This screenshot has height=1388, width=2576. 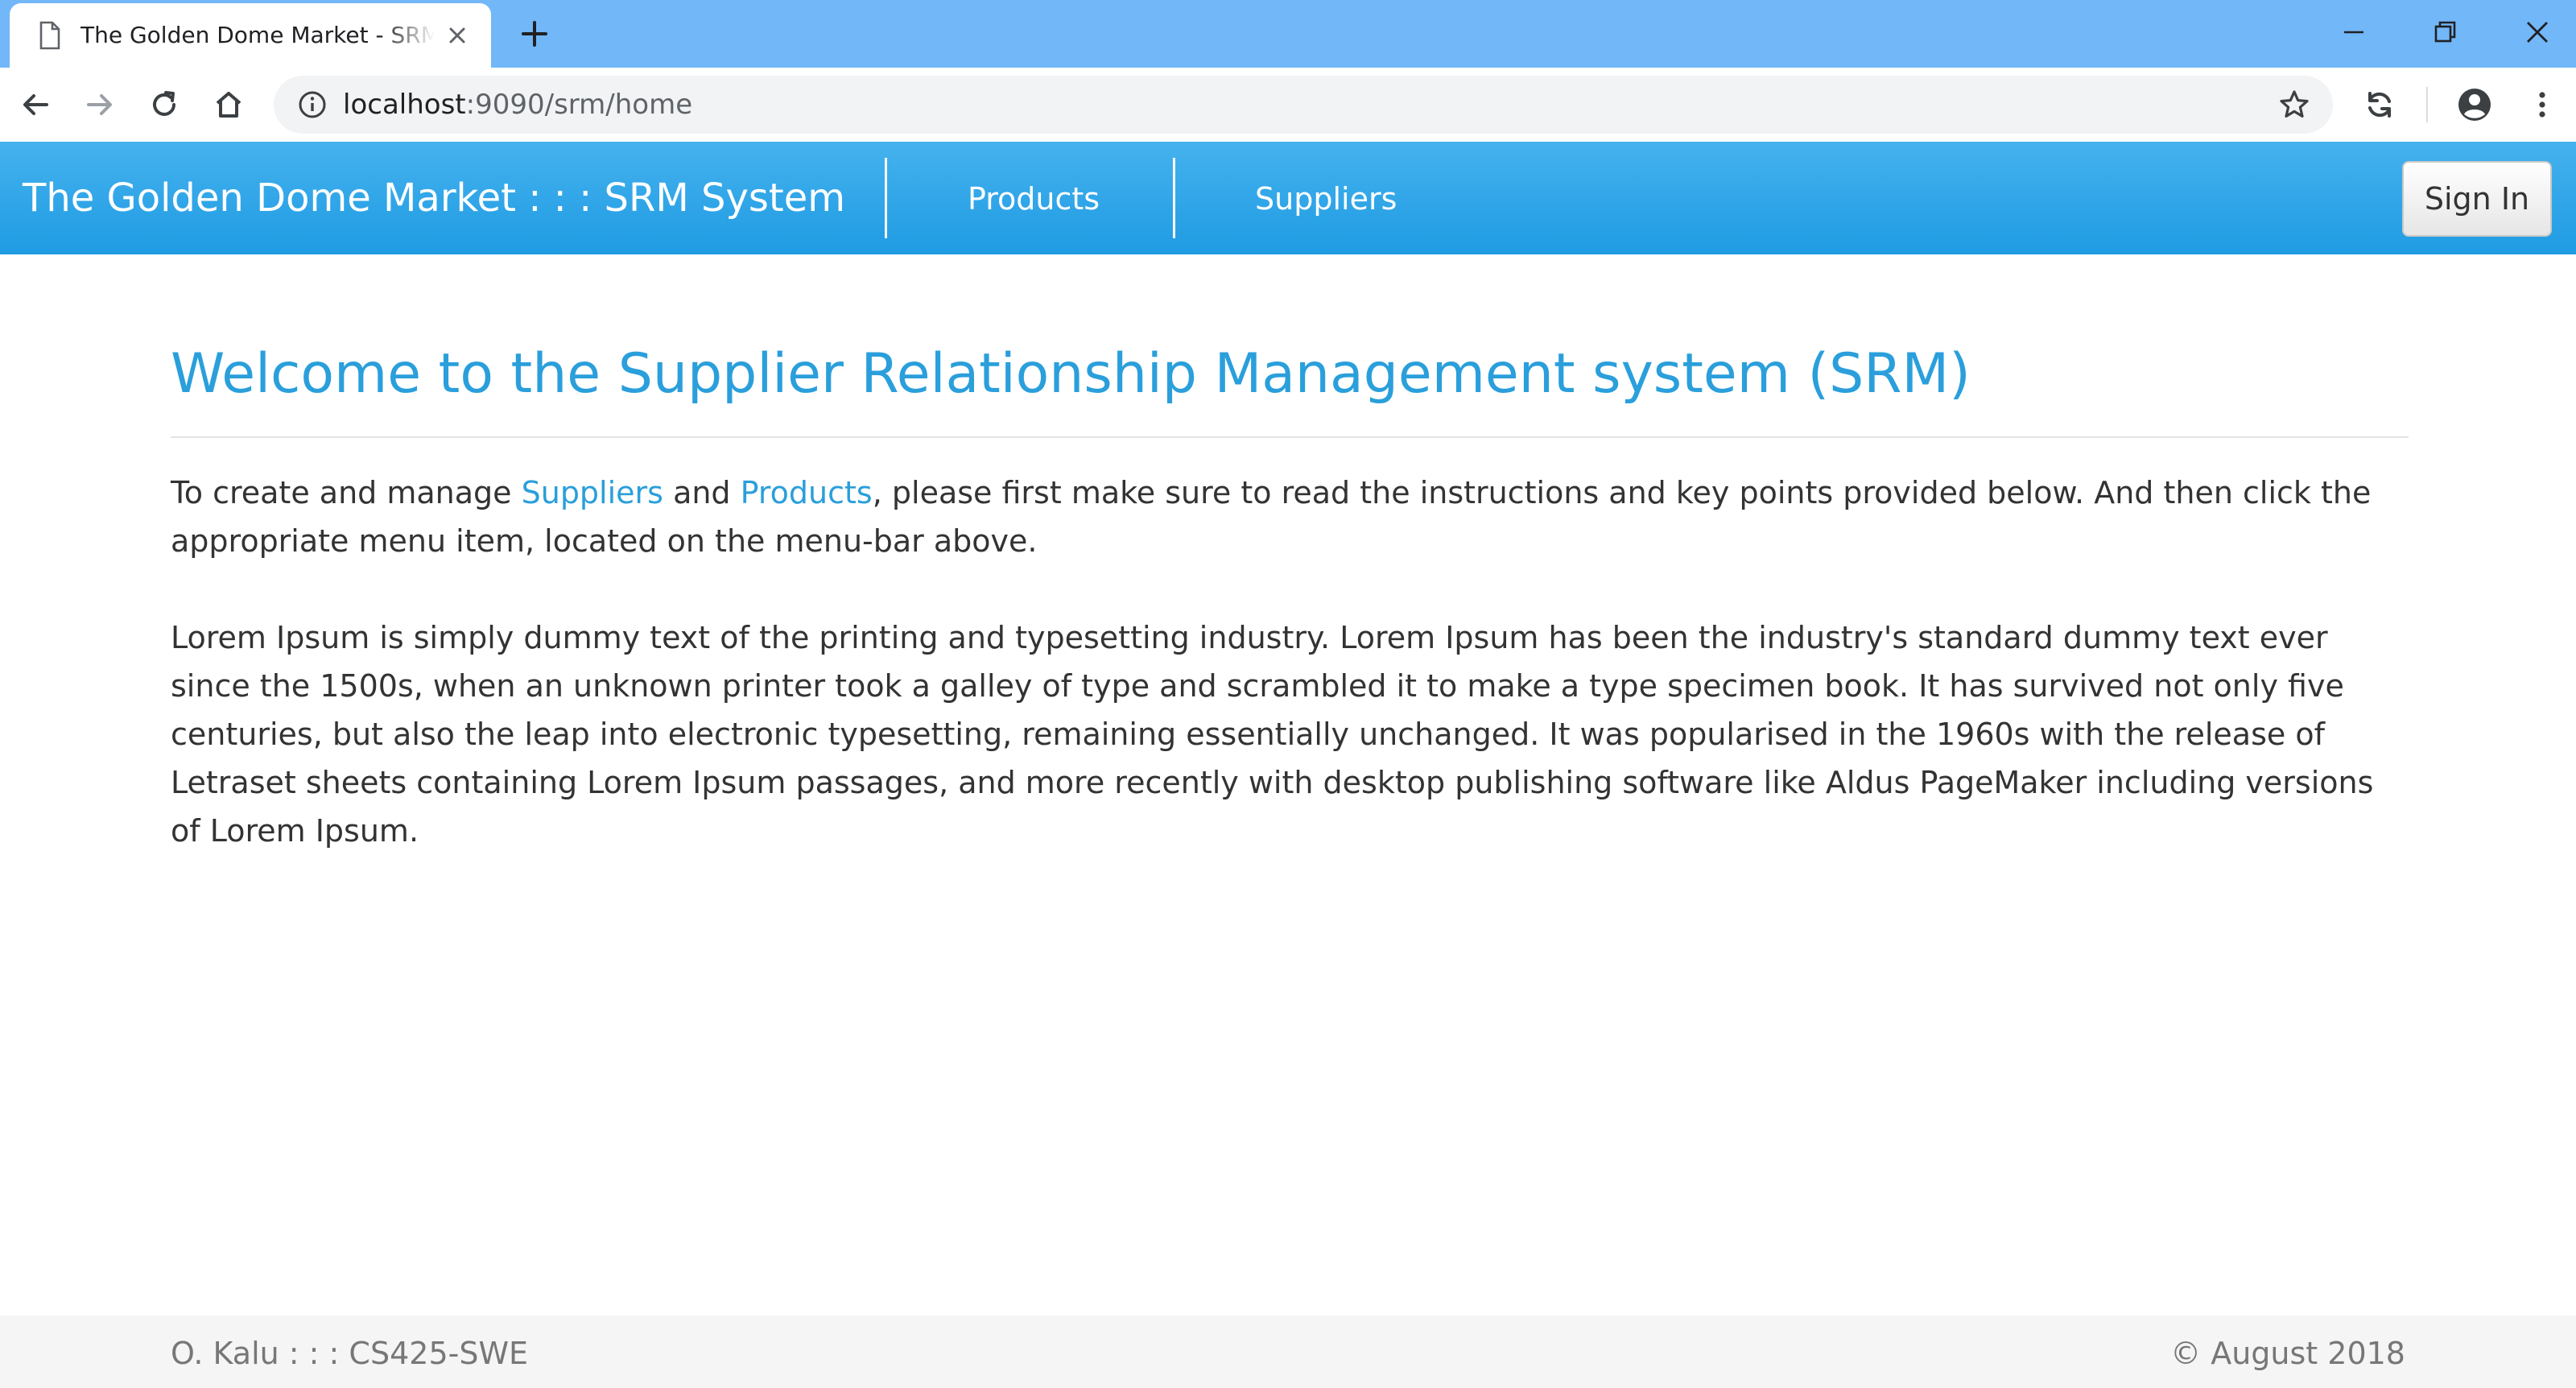 What do you see at coordinates (164, 104) in the screenshot?
I see `reload-icon` at bounding box center [164, 104].